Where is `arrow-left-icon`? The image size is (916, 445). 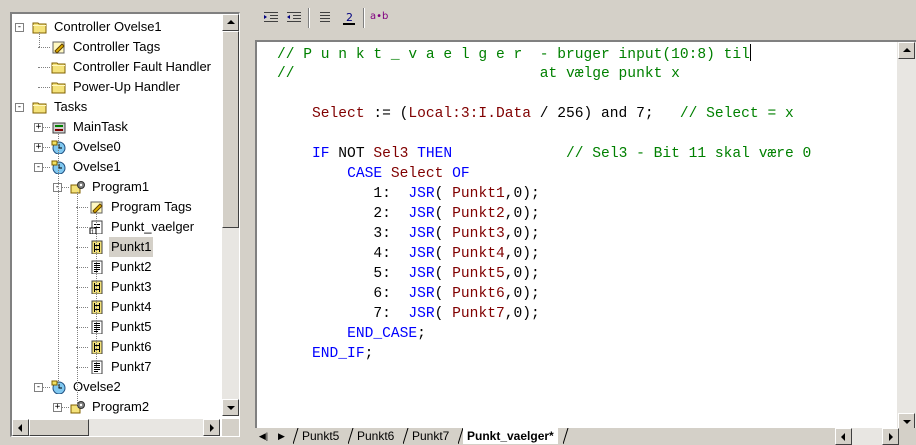
arrow-left-icon is located at coordinates (843, 437).